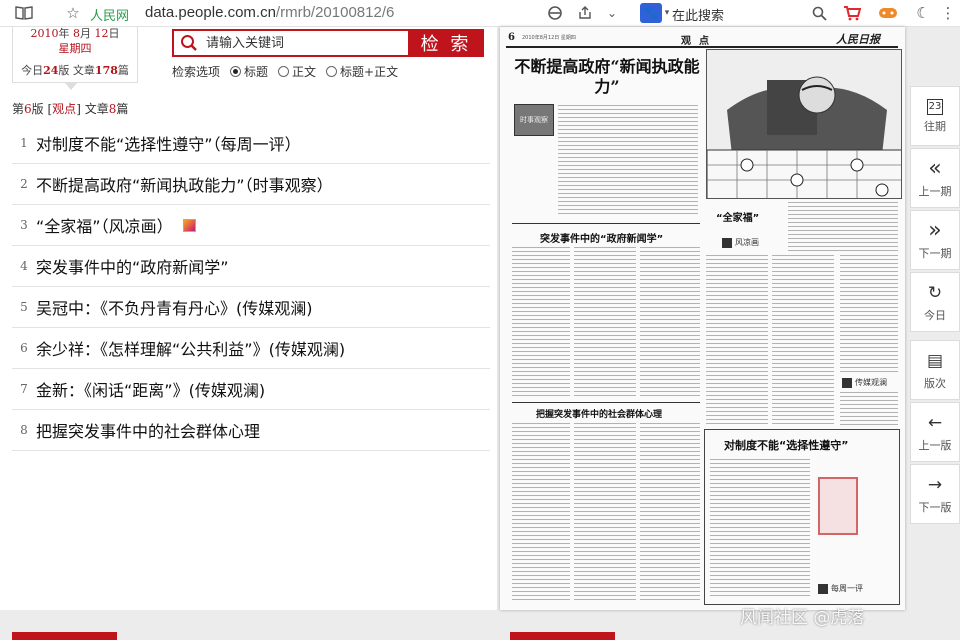 Image resolution: width=960 pixels, height=640 pixels. I want to click on section-heading: 第6版 [观点] 文章8篇, so click(70, 109).